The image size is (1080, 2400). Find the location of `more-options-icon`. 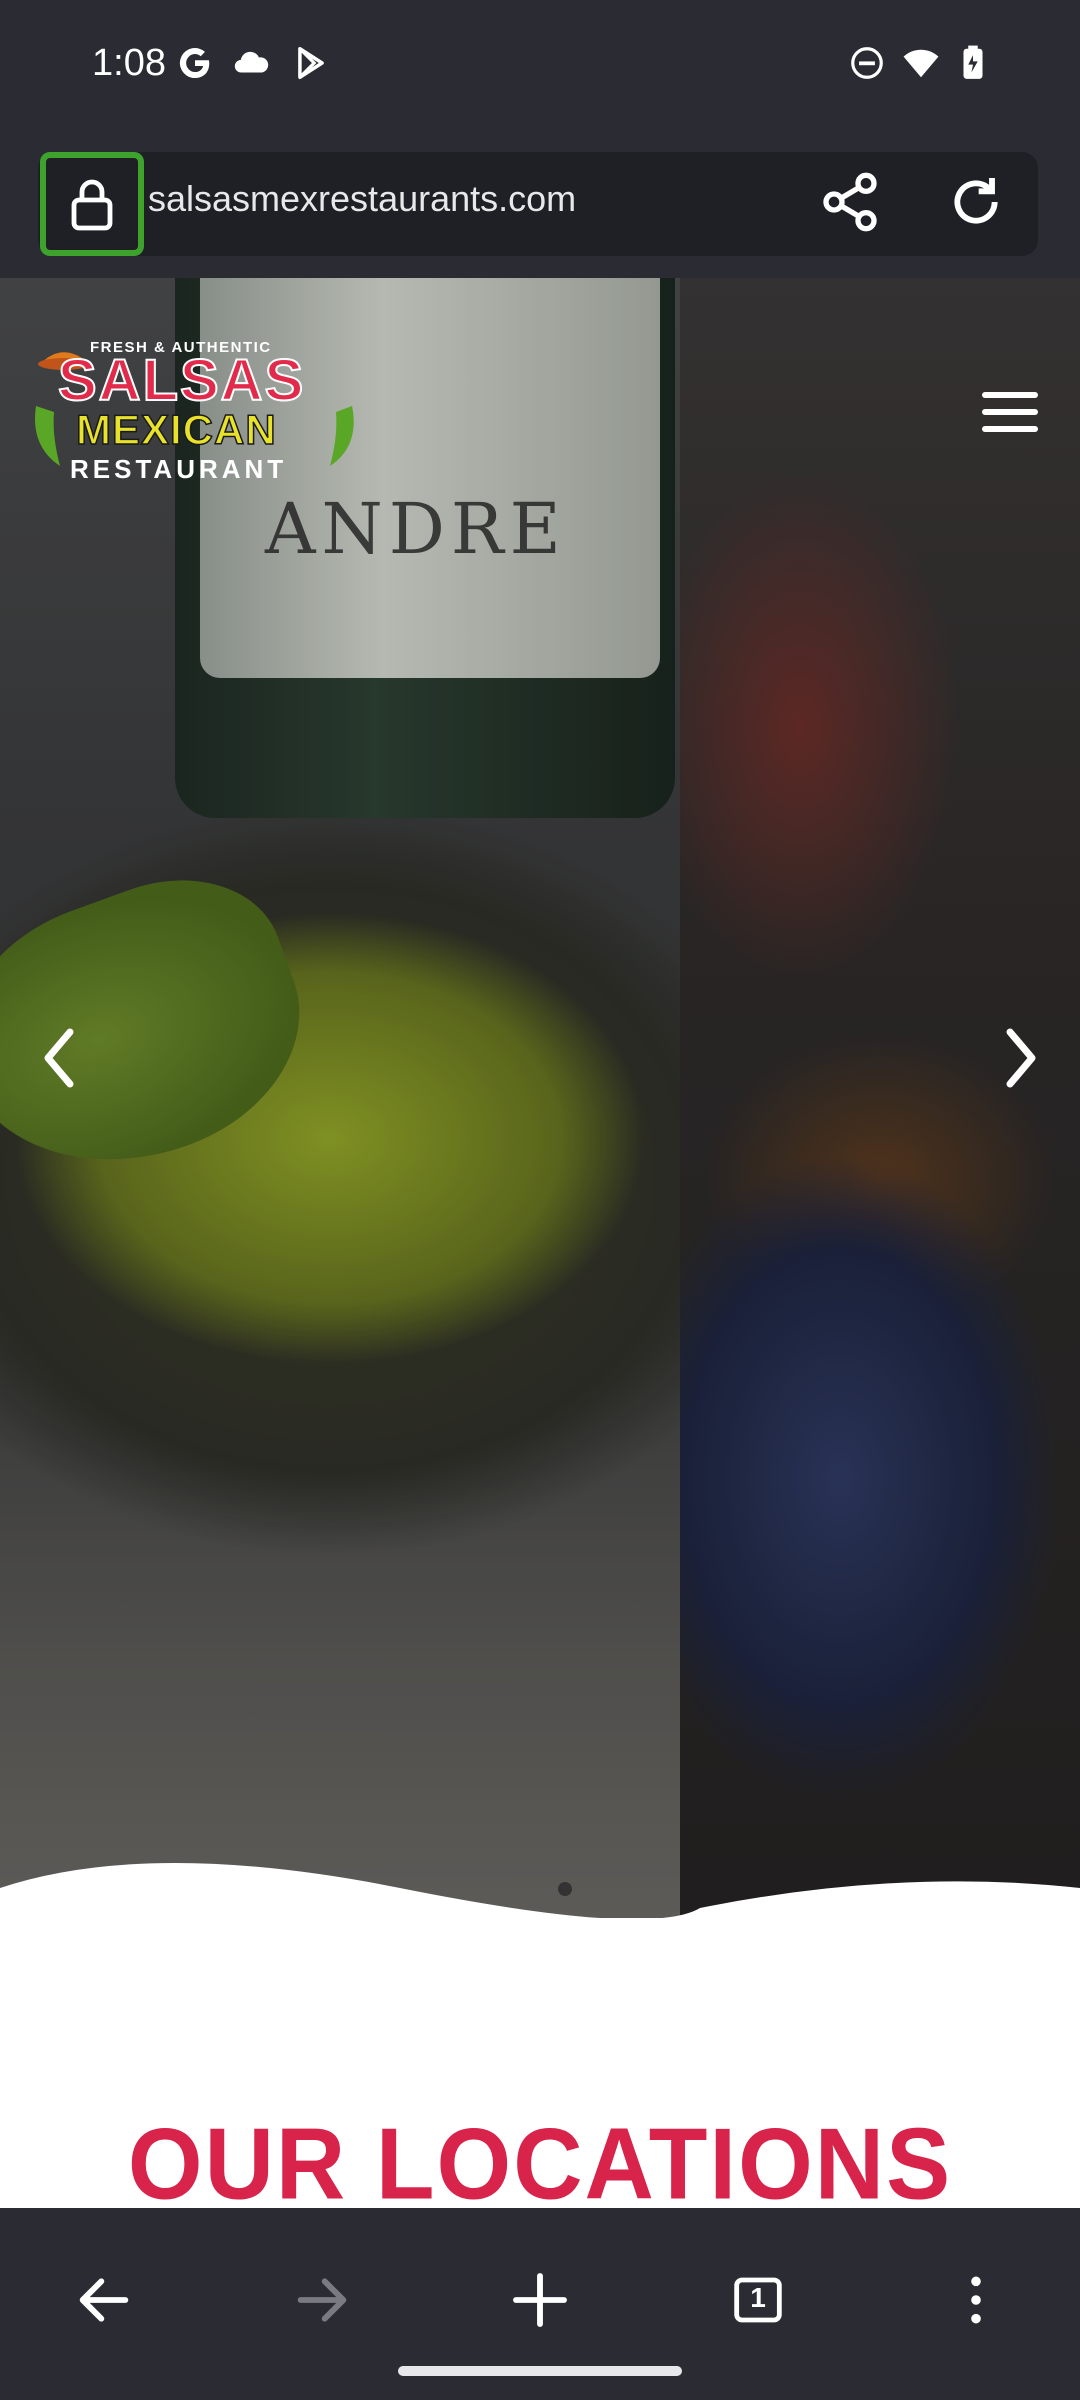

more-options-icon is located at coordinates (976, 2300).